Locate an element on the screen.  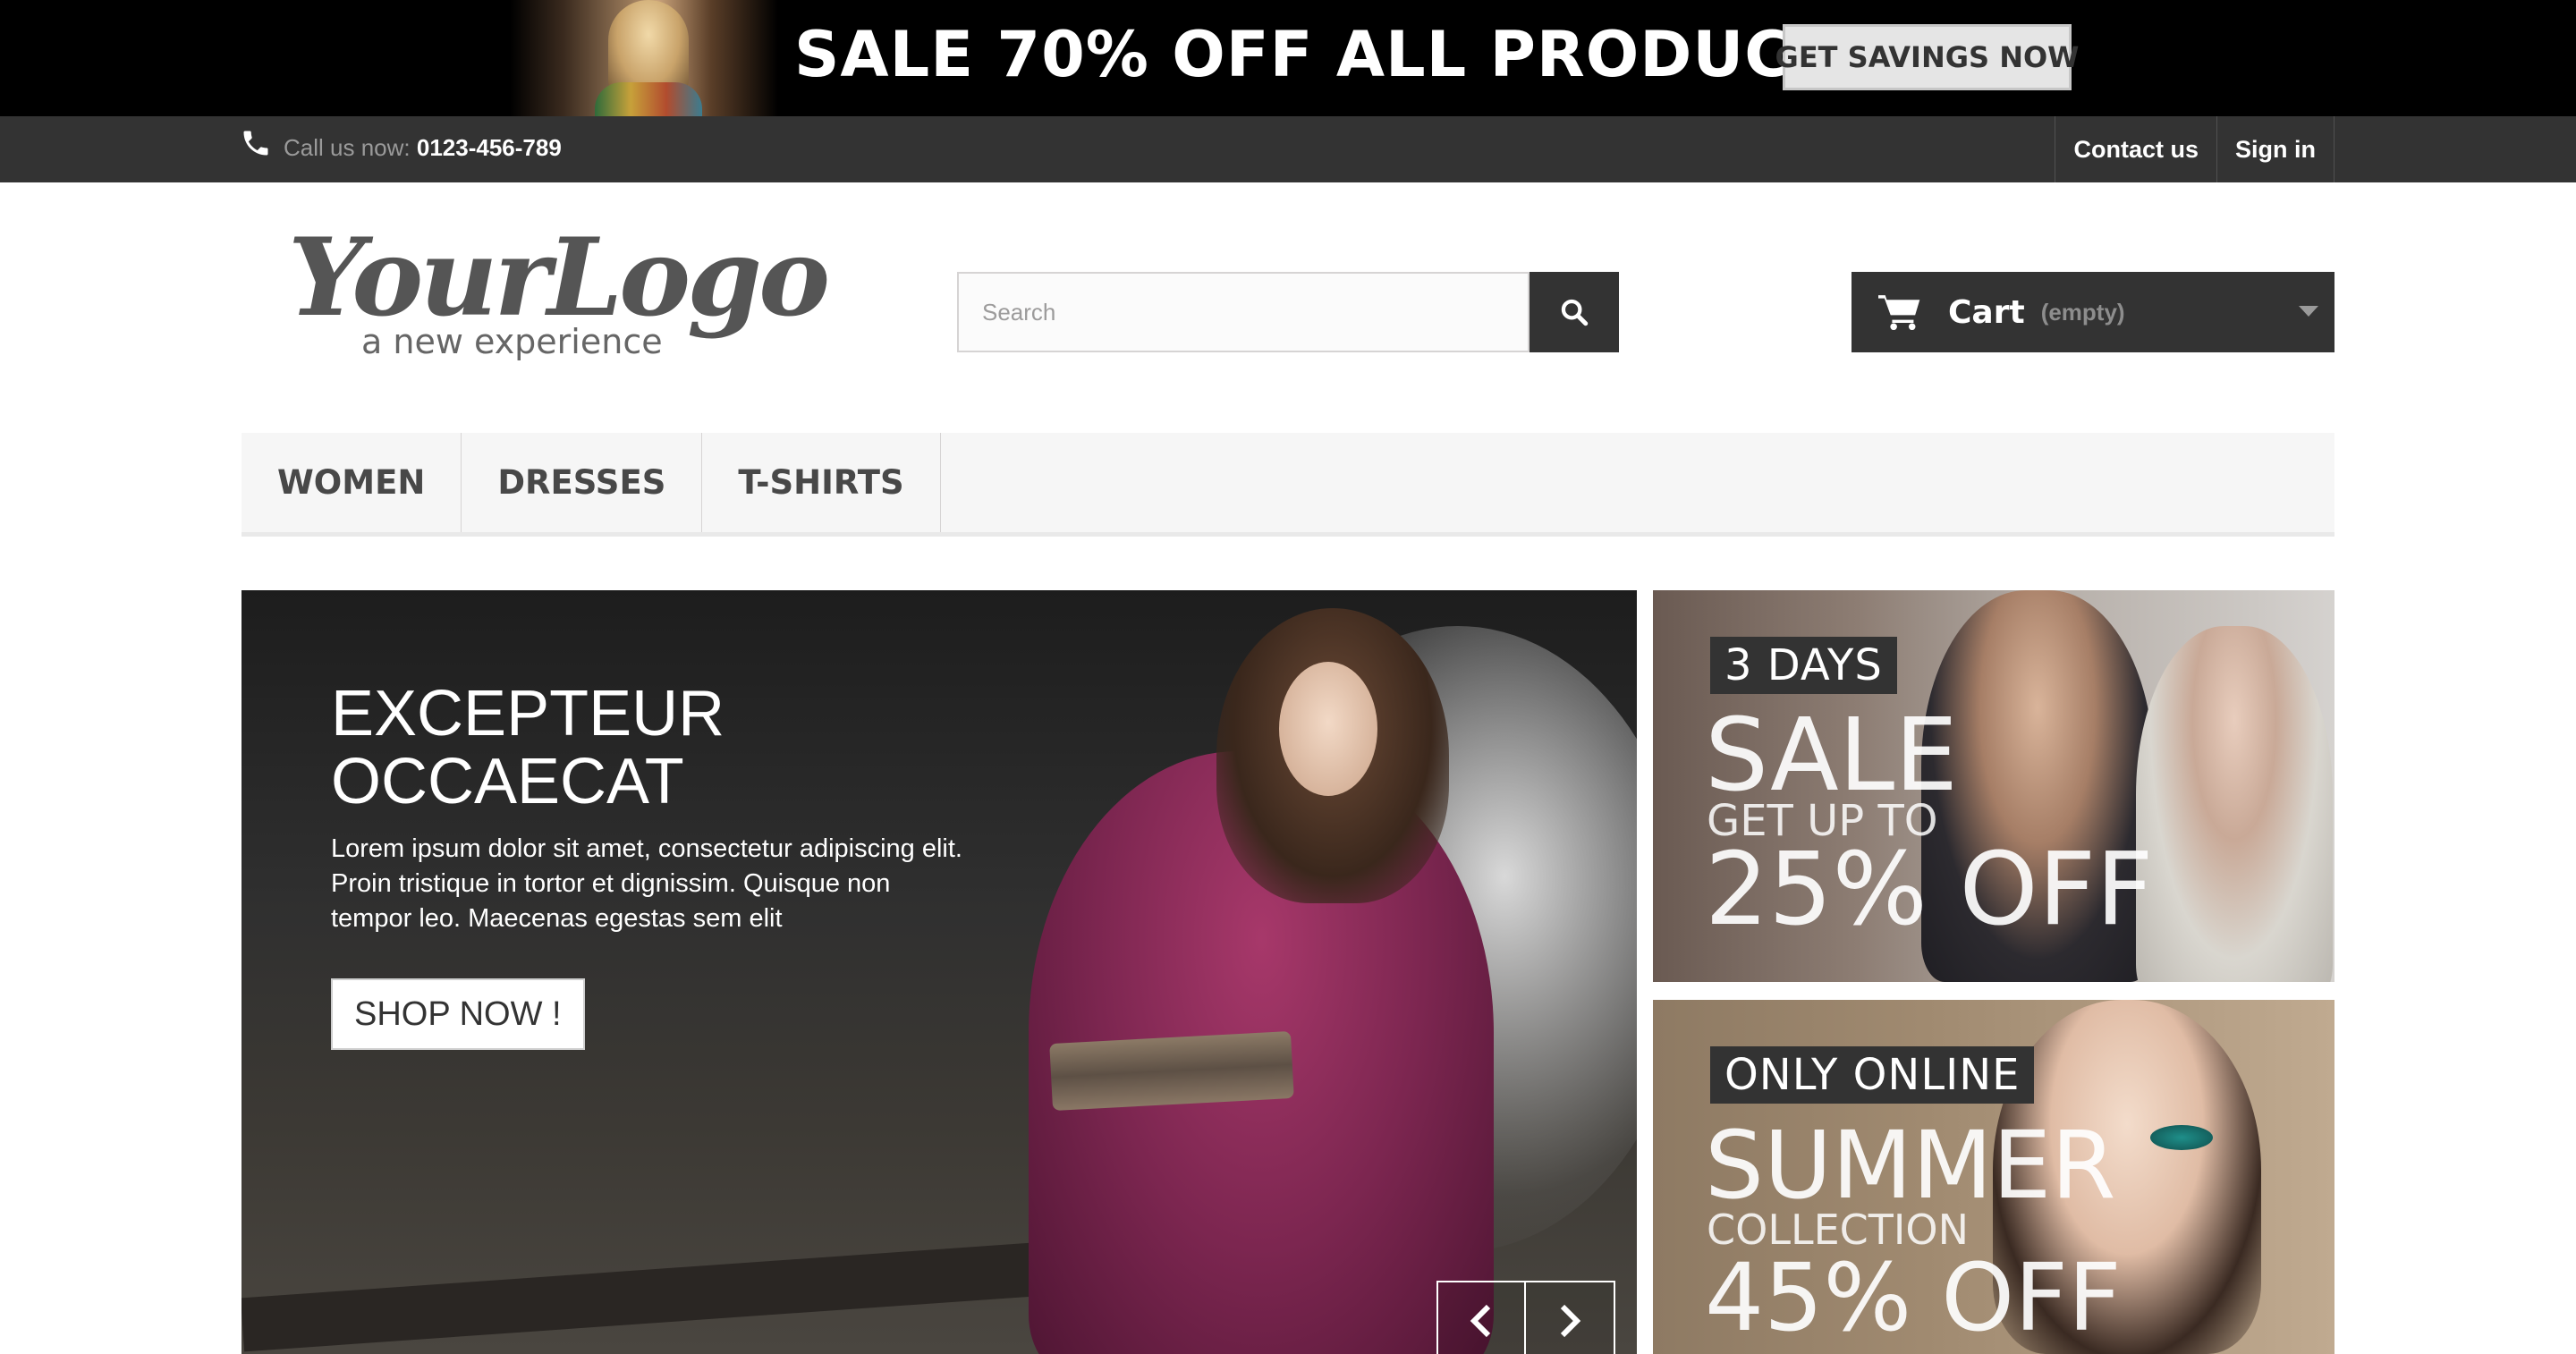
call-us-text: Call us now: 0123-456-789 is located at coordinates (423, 148).